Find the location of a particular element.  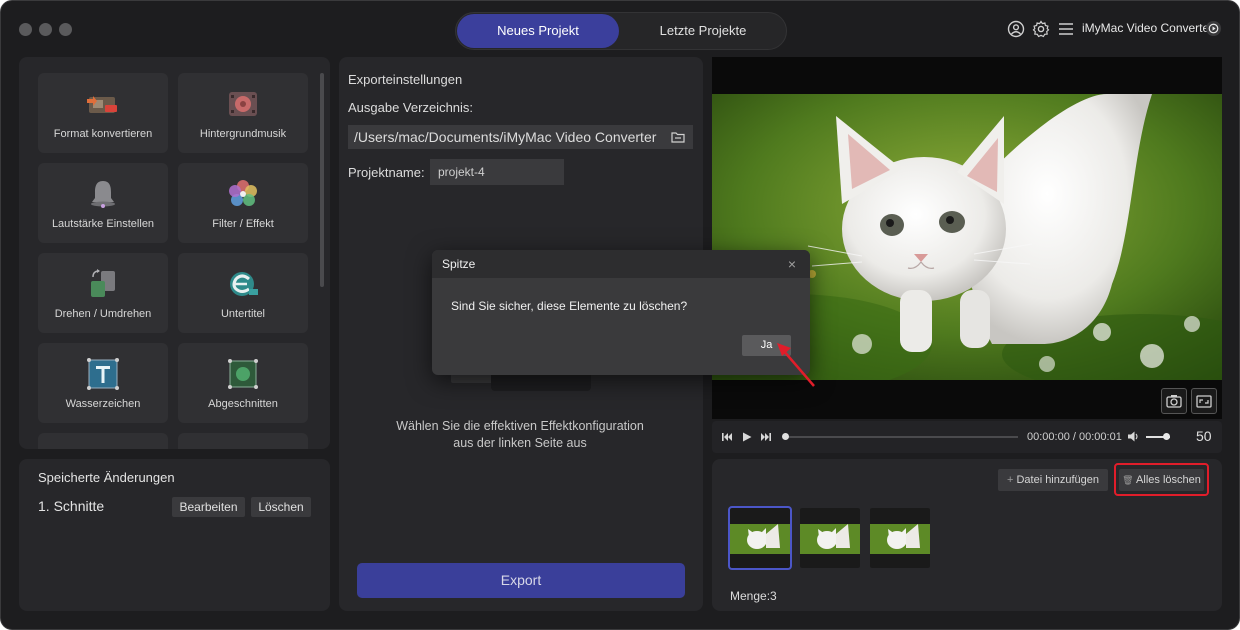

gear-icon is located at coordinates (1041, 29).